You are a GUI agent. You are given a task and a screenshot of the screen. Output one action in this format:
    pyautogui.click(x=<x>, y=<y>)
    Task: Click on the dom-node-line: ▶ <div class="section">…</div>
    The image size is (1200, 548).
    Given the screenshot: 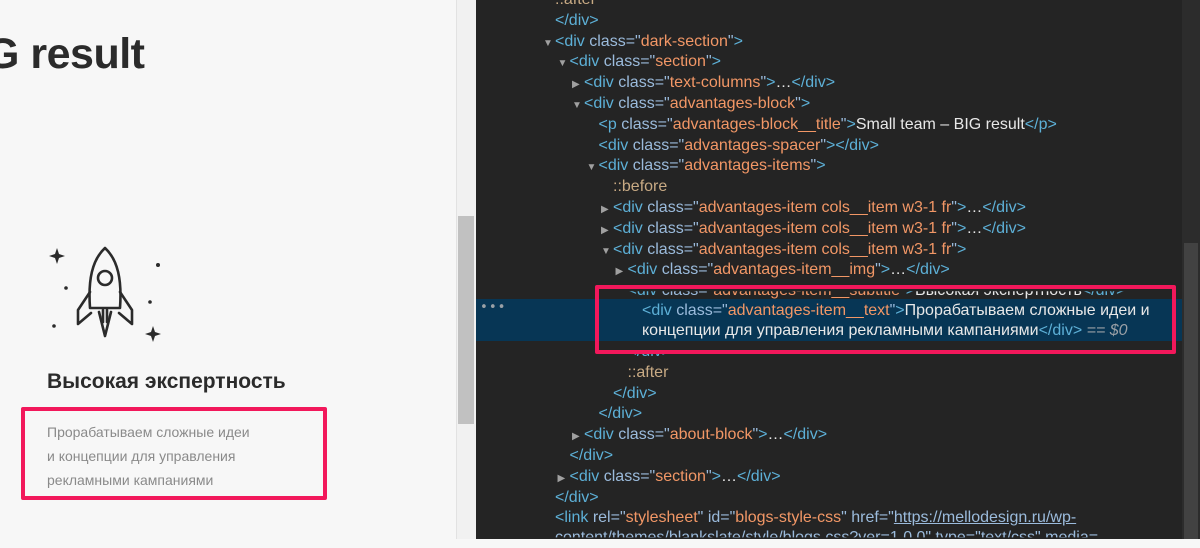 What is the action you would take?
    pyautogui.click(x=669, y=477)
    